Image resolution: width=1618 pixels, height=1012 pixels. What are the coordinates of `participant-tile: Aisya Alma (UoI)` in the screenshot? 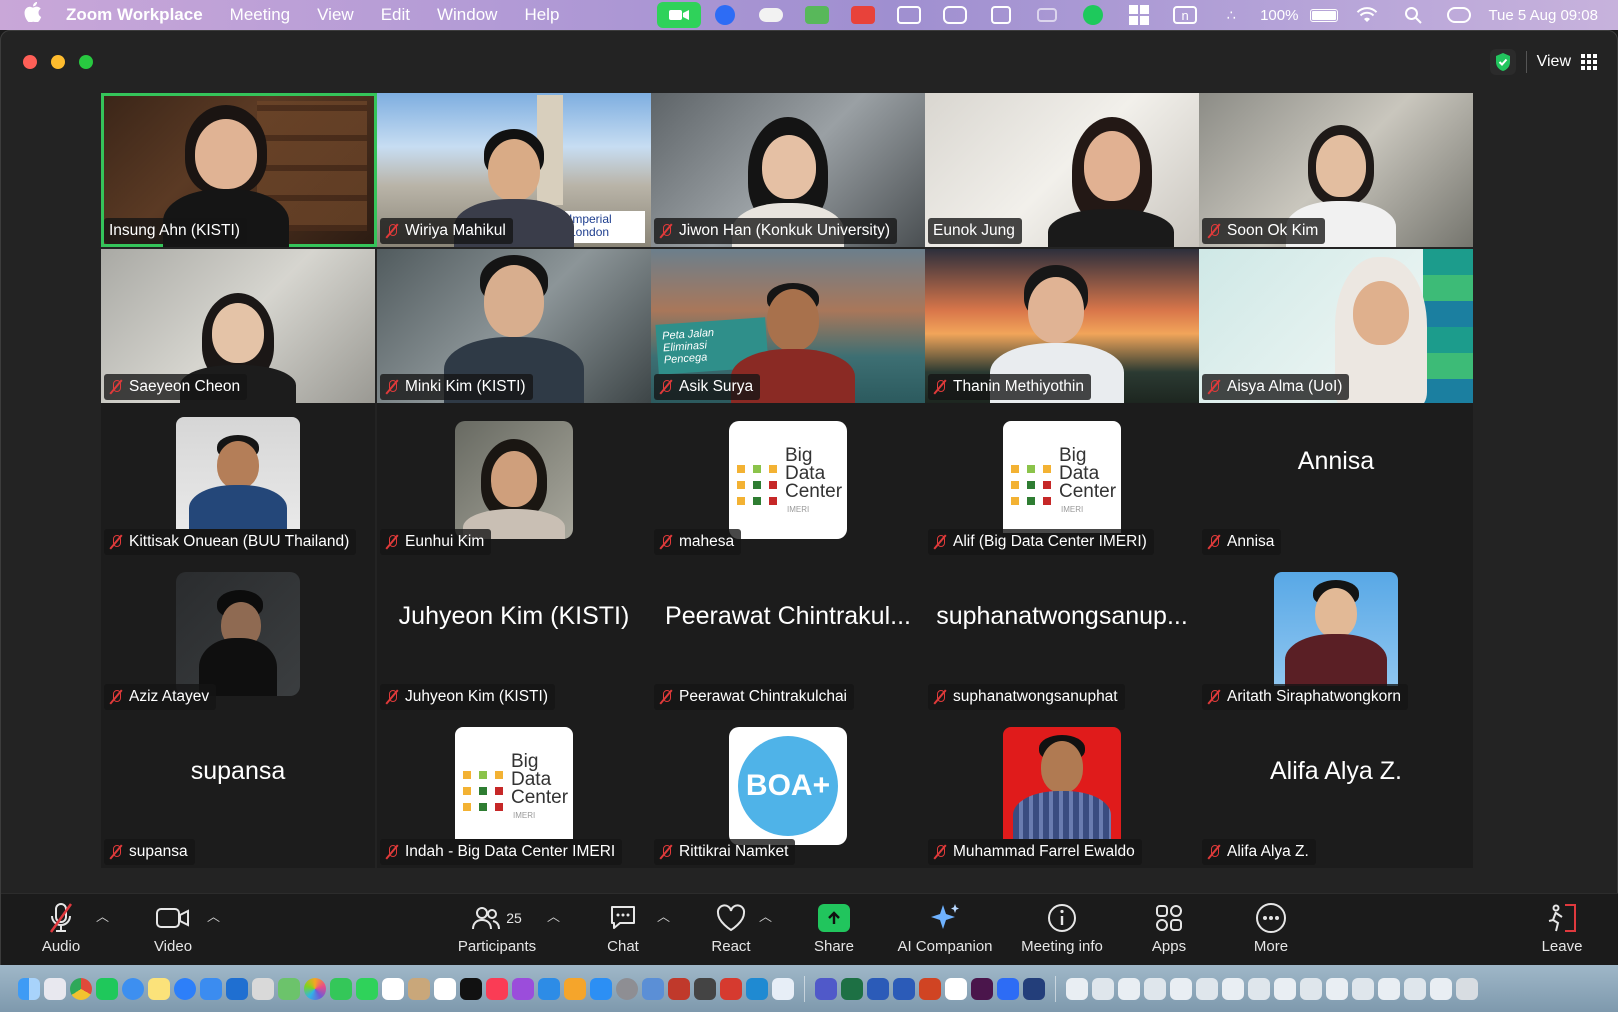 It's located at (1336, 326).